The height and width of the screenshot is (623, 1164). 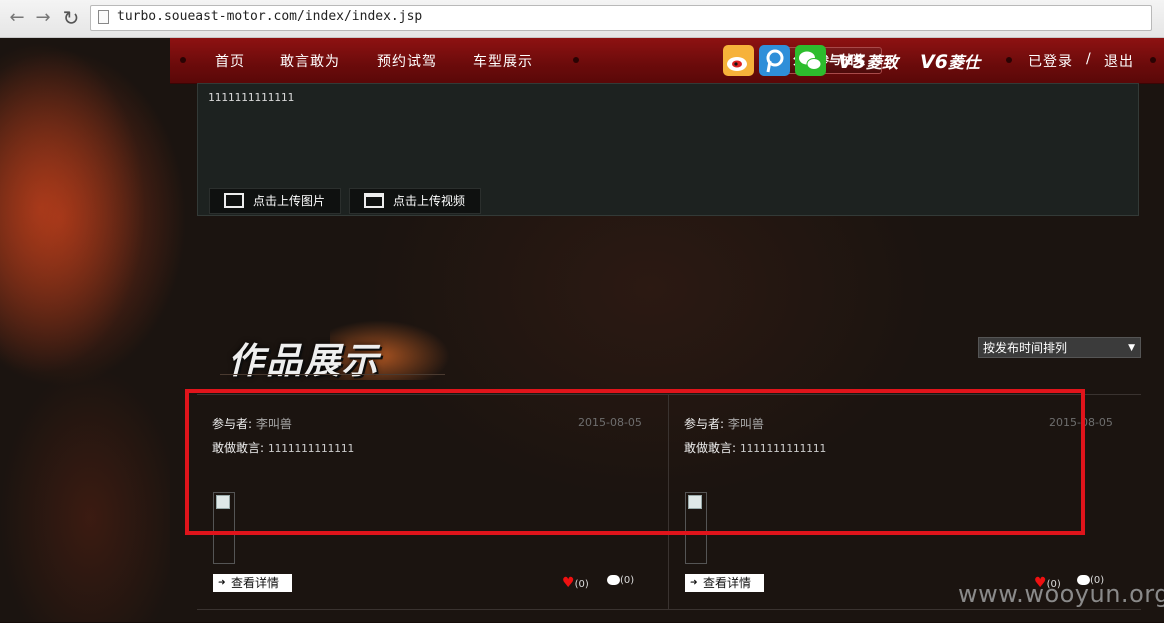 I want to click on nav-models: 车型展示, so click(x=503, y=61).